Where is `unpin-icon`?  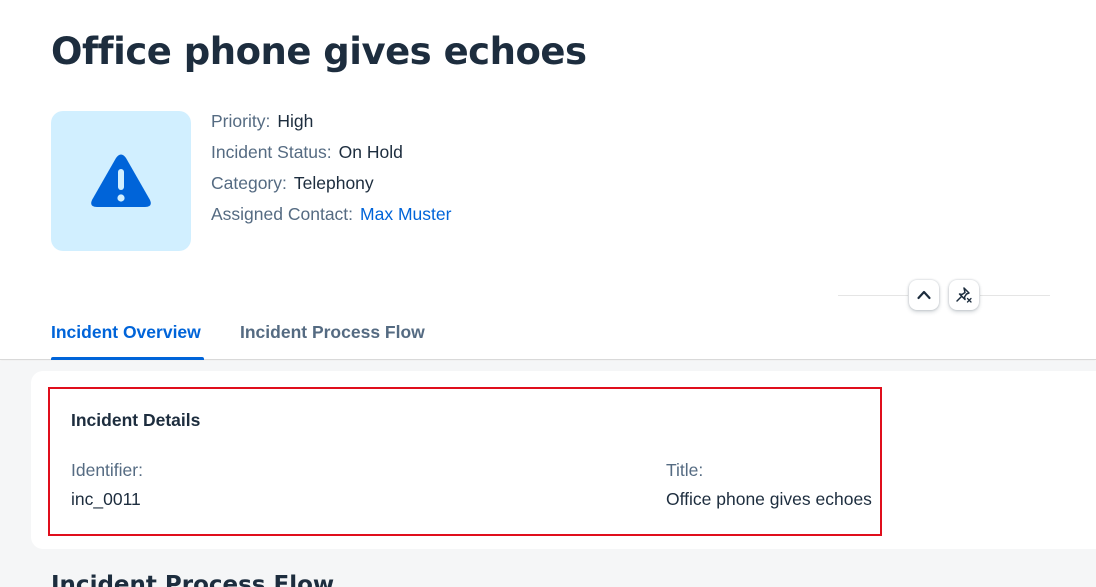 unpin-icon is located at coordinates (964, 295).